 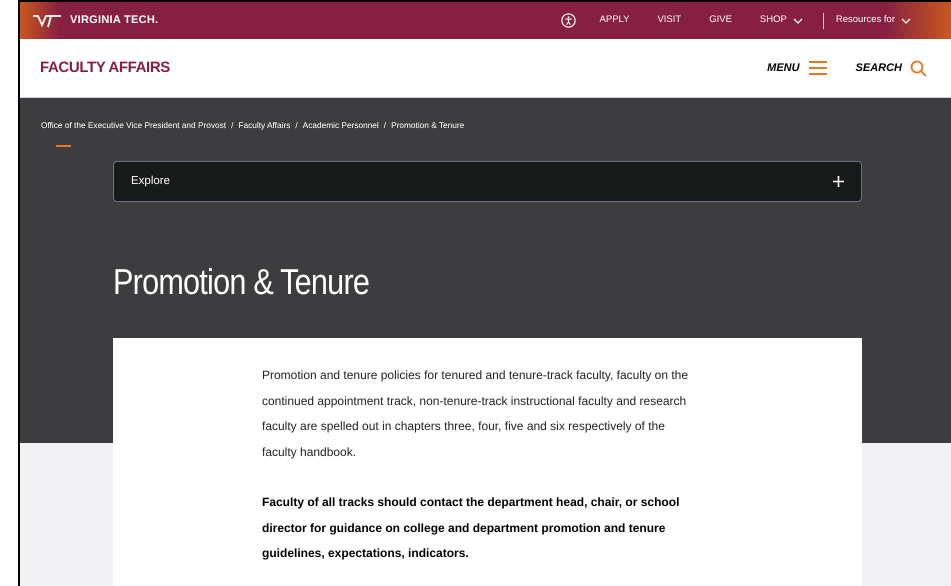 I want to click on top-nav-link: APPLY, so click(x=615, y=20).